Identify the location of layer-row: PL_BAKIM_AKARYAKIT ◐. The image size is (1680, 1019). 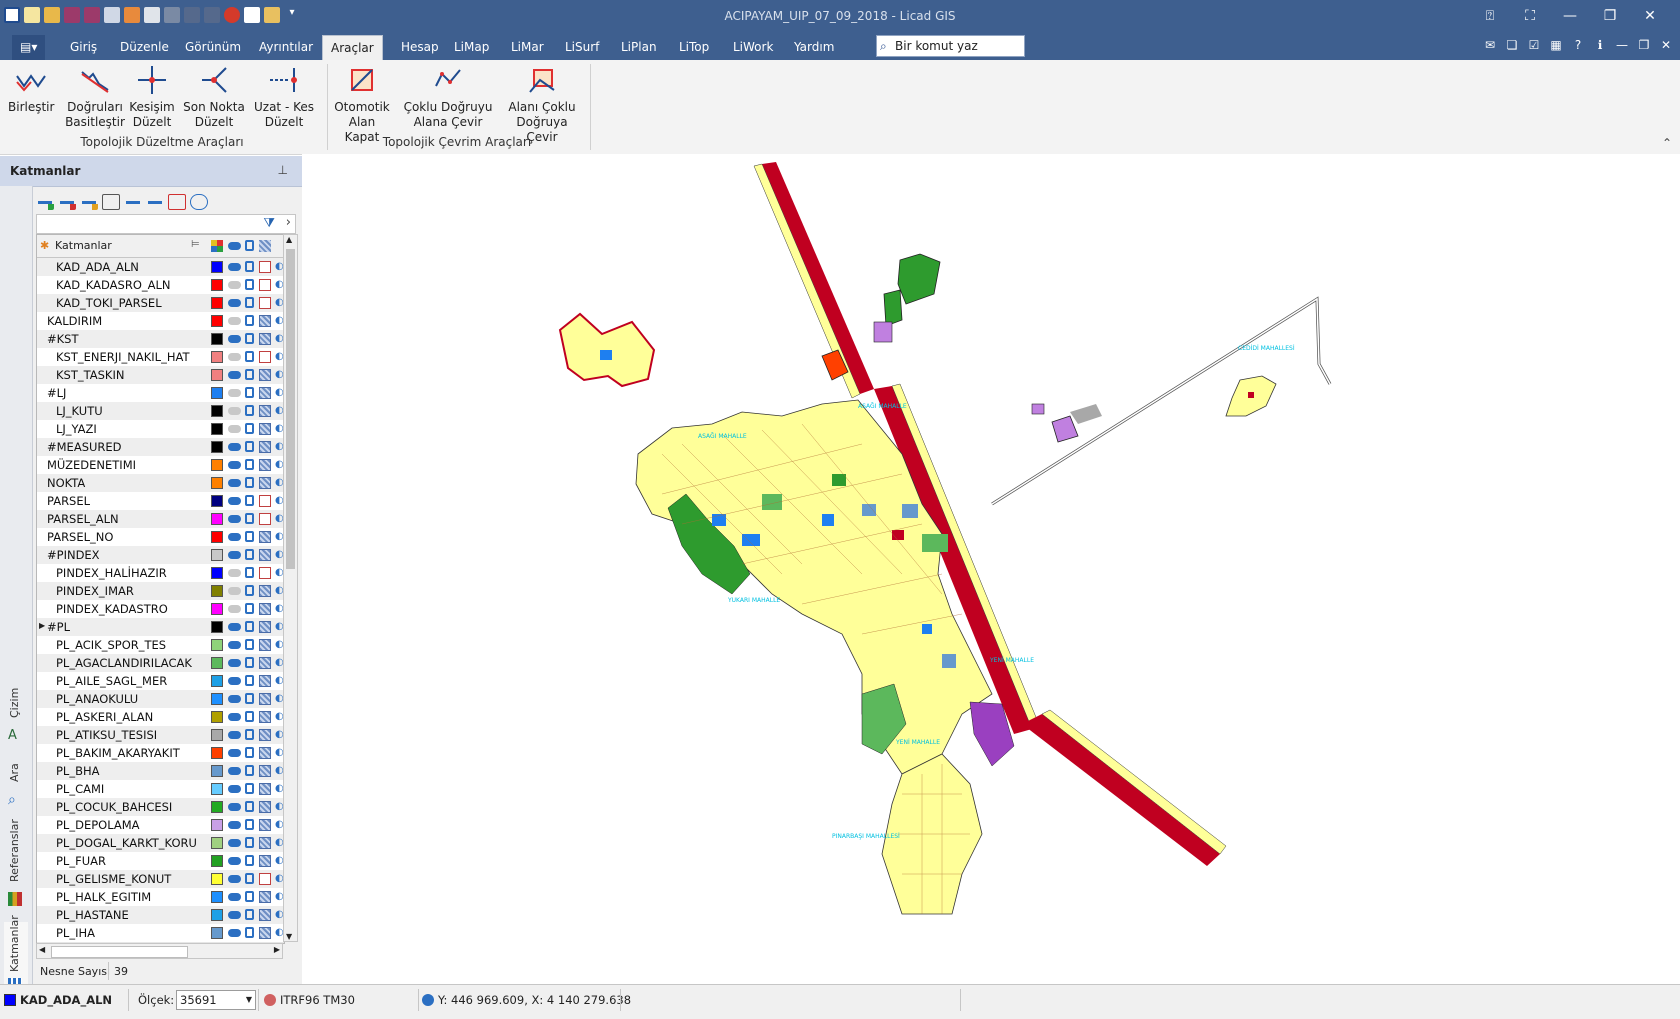
(160, 753).